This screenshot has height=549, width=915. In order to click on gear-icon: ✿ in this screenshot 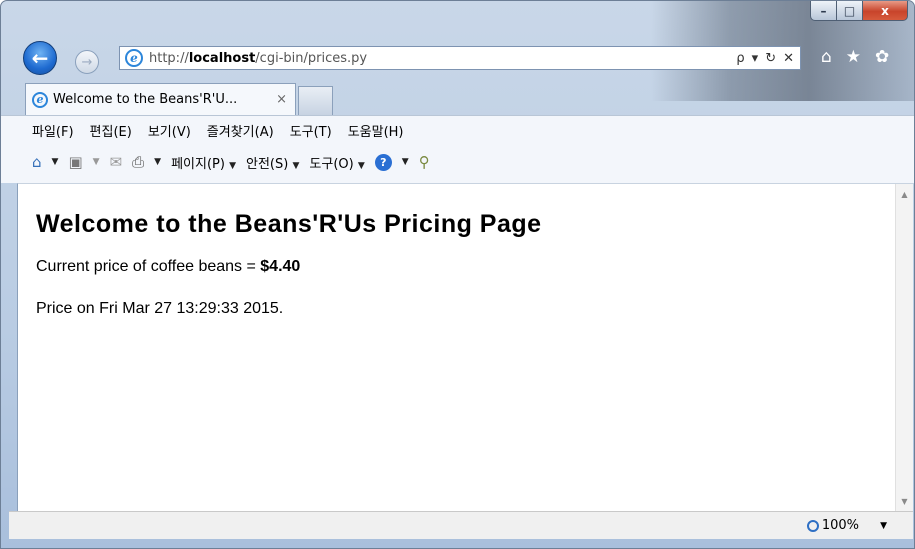, I will do `click(882, 57)`.